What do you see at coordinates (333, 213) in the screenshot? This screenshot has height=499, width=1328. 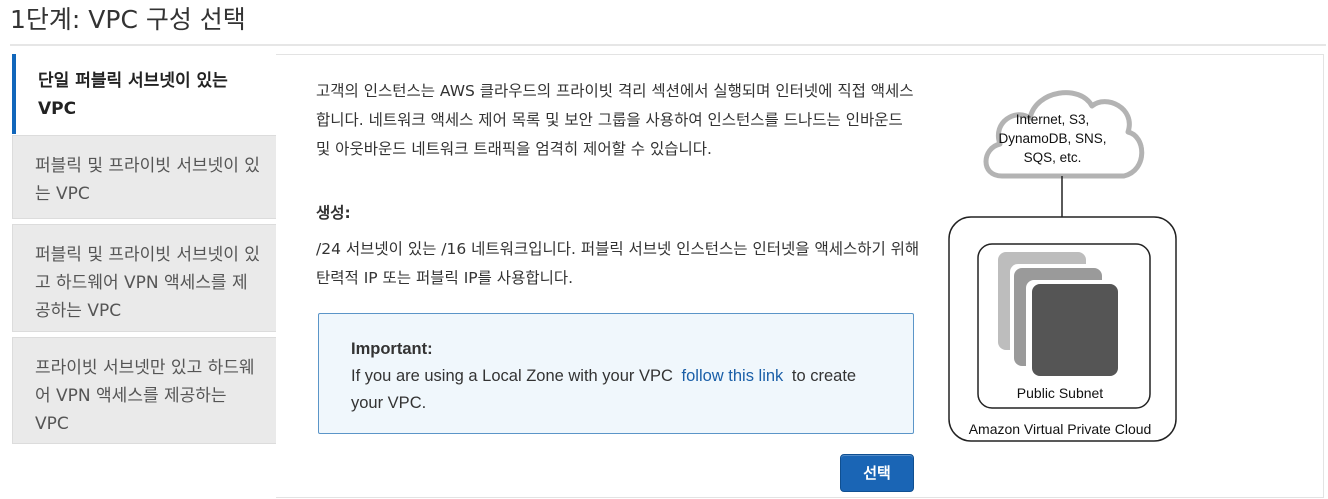 I see `created-heading: 생성:` at bounding box center [333, 213].